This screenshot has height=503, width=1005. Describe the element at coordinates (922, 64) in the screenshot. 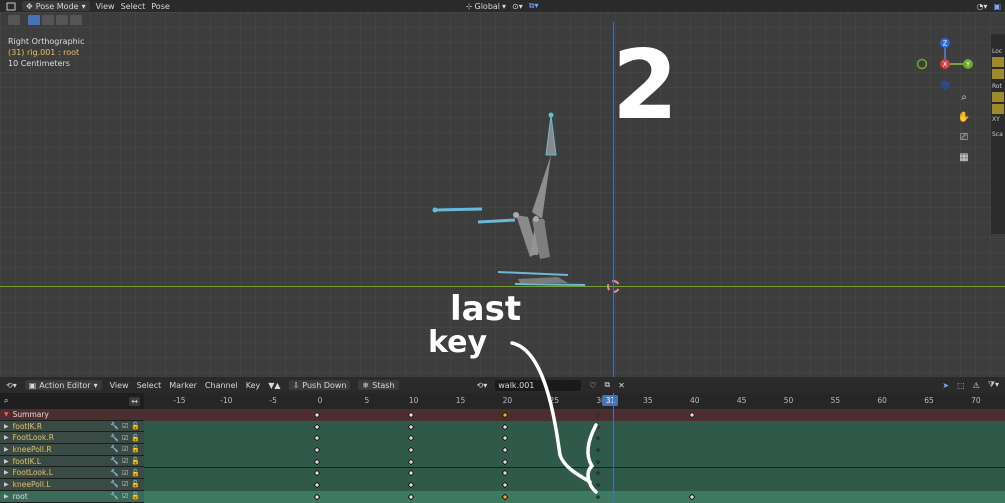

I see `gizmo-neg-y-axis` at that location.